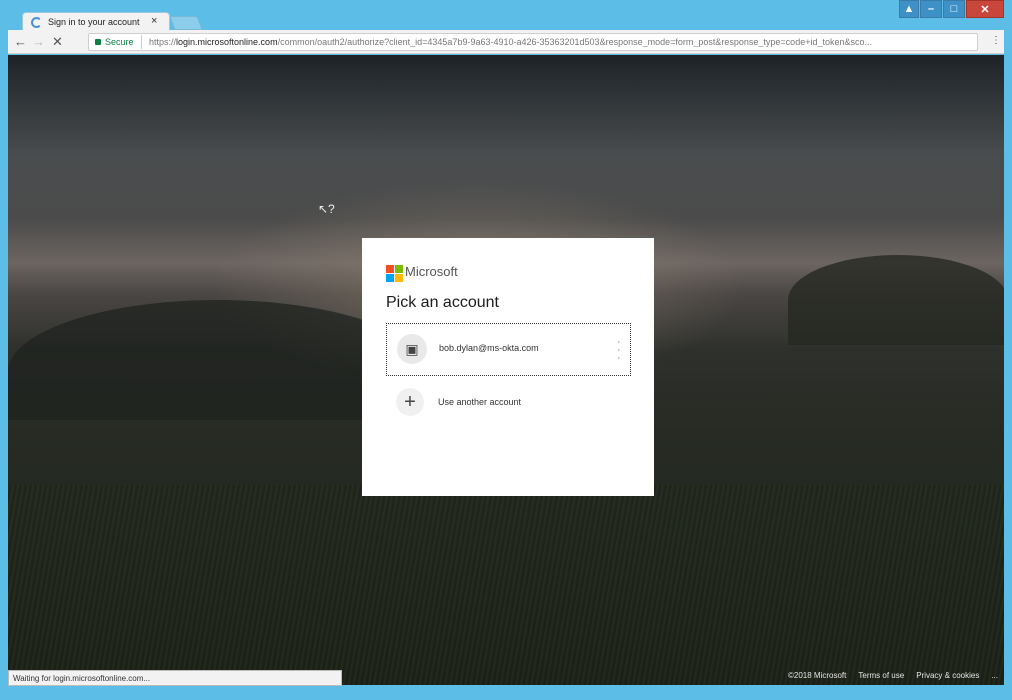 This screenshot has height=700, width=1012. What do you see at coordinates (996, 40) in the screenshot?
I see `more-menu-icon: ⋮` at bounding box center [996, 40].